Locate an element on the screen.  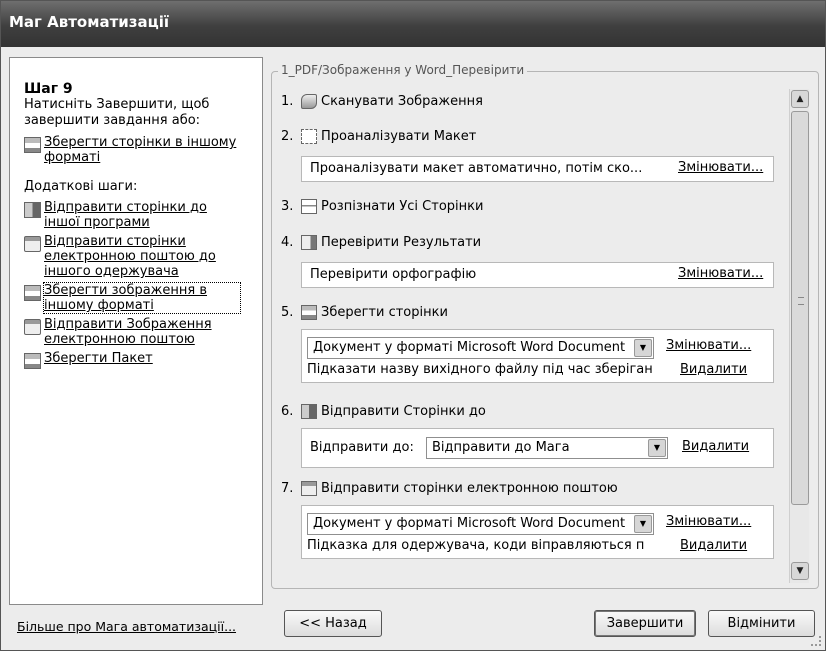
save-package-link: Зберегти Пакет is located at coordinates (143, 360).